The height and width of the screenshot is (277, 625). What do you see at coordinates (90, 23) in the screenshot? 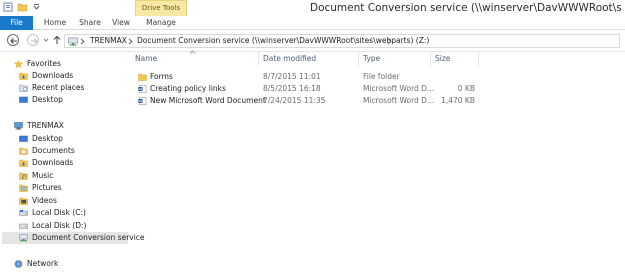
I see `tab-share: Share` at bounding box center [90, 23].